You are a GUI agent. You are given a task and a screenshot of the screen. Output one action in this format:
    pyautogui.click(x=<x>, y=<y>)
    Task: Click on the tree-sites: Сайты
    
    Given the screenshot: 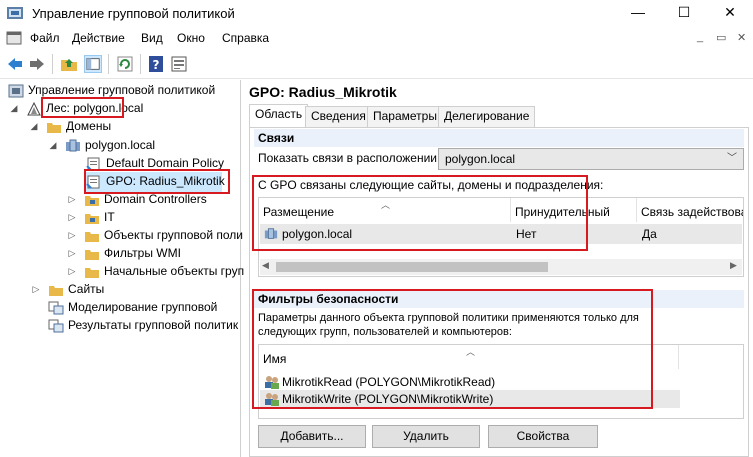 What is the action you would take?
    pyautogui.click(x=76, y=289)
    